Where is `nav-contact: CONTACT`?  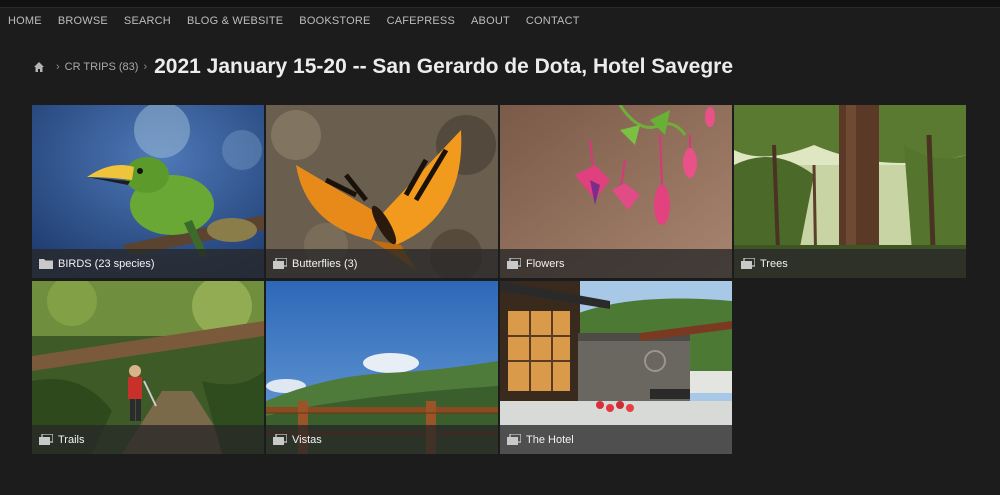 nav-contact: CONTACT is located at coordinates (553, 21).